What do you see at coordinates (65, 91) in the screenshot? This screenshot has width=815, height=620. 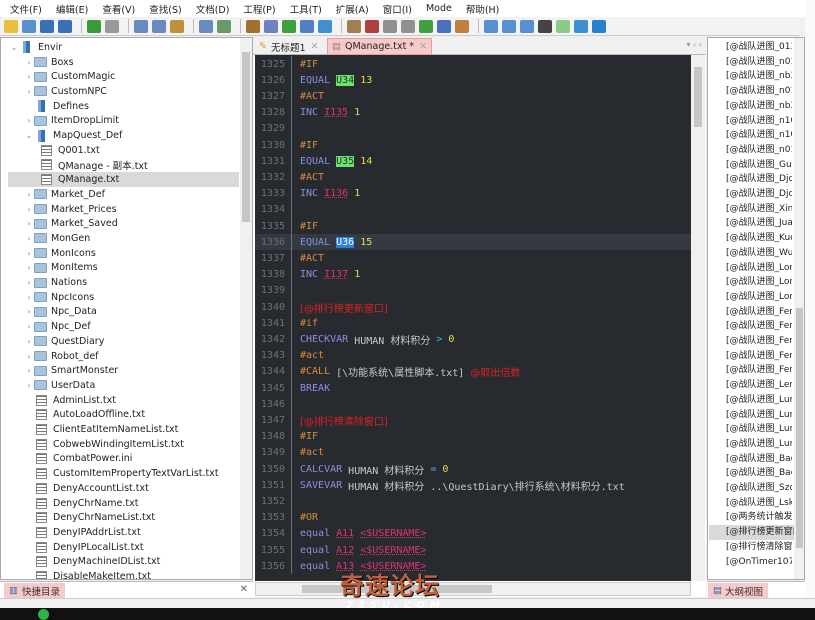 I see `tree-item: › CustomNPC` at bounding box center [65, 91].